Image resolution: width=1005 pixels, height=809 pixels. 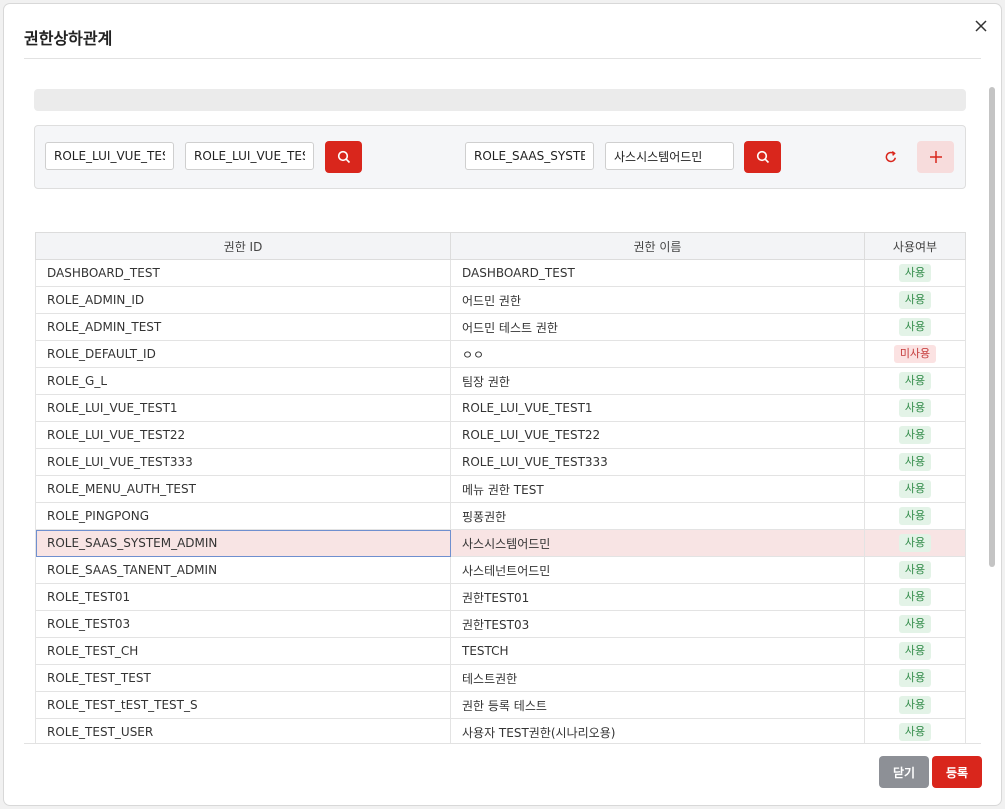 I want to click on table-row: ROLE_DEFAULT_ID ㅇㅇ 미사용, so click(x=500, y=354).